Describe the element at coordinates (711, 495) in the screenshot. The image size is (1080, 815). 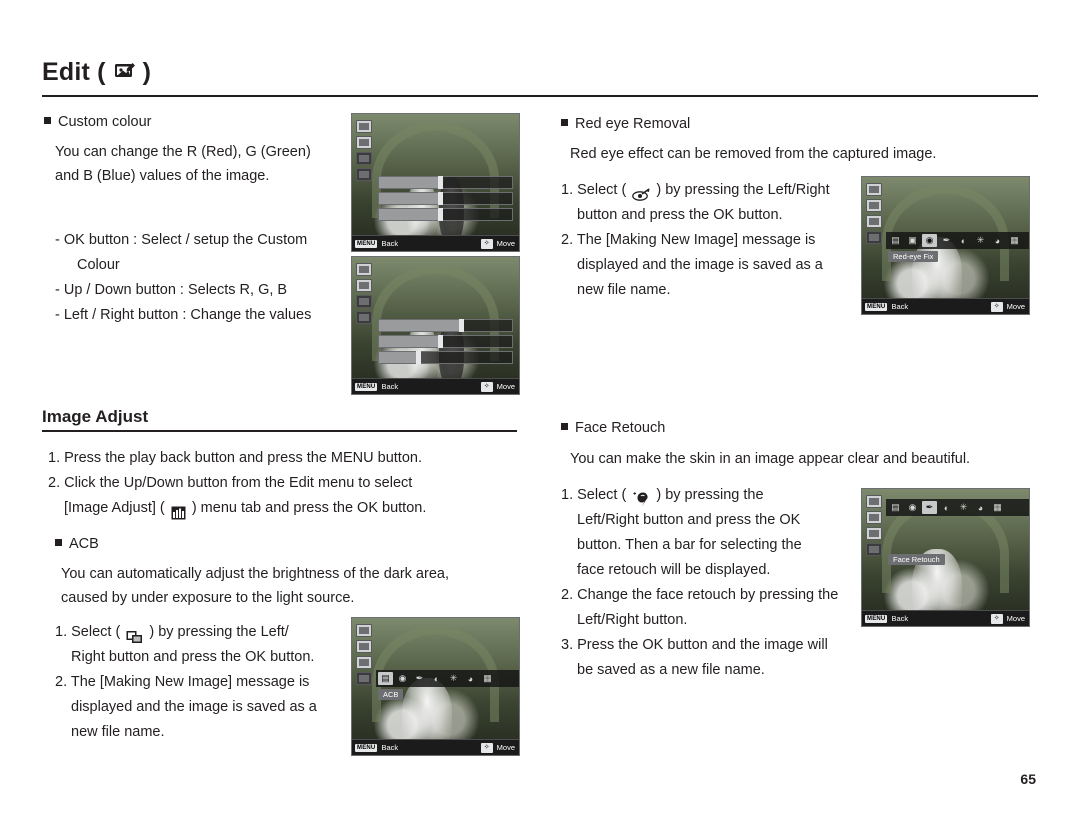
I see `list-item: 1. Select ( ) by pressing the` at that location.